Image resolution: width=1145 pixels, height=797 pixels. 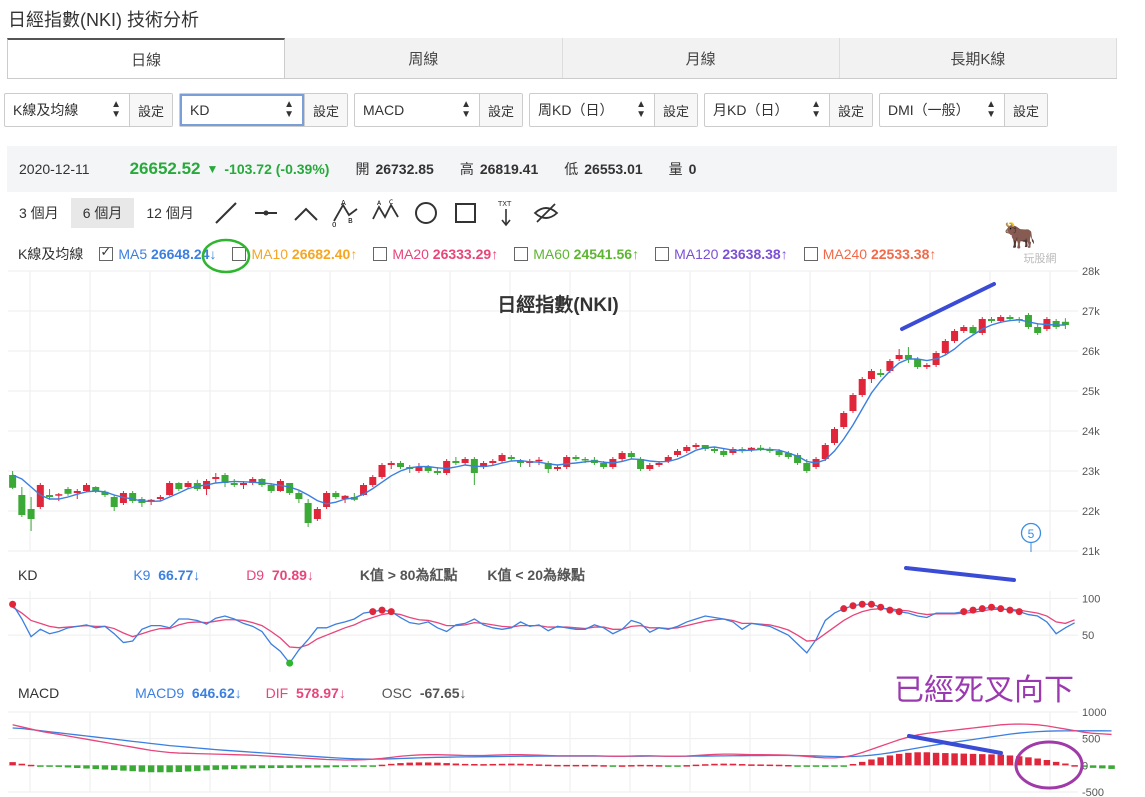 I want to click on price-tick-label: 21k, so click(x=1091, y=552).